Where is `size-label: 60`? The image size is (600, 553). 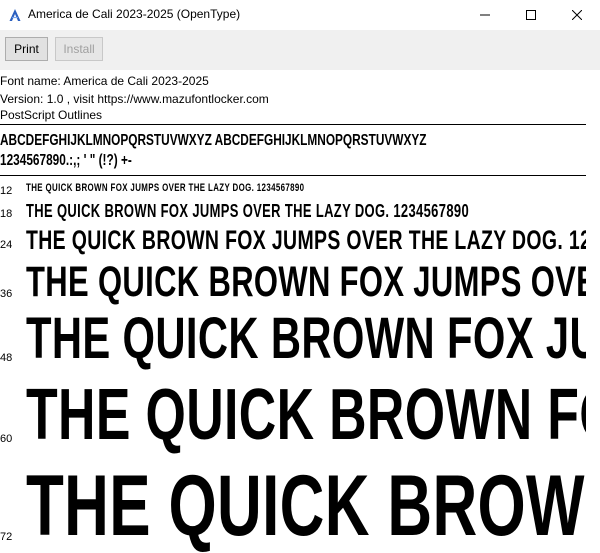
size-label: 60 is located at coordinates (6, 439).